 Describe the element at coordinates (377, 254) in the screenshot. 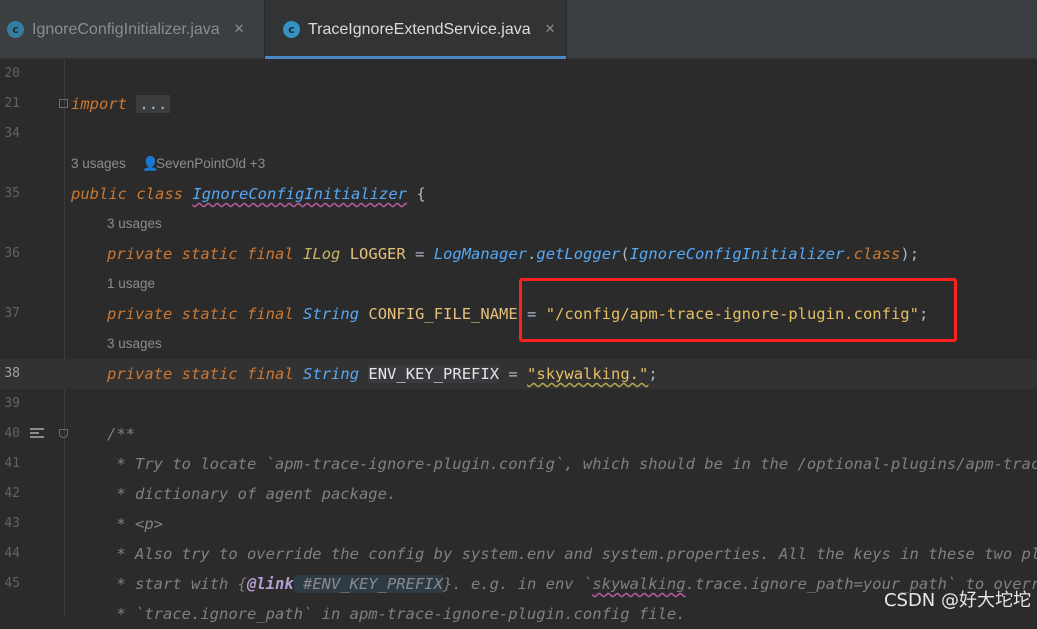

I see `constant-name: LOGGER` at that location.